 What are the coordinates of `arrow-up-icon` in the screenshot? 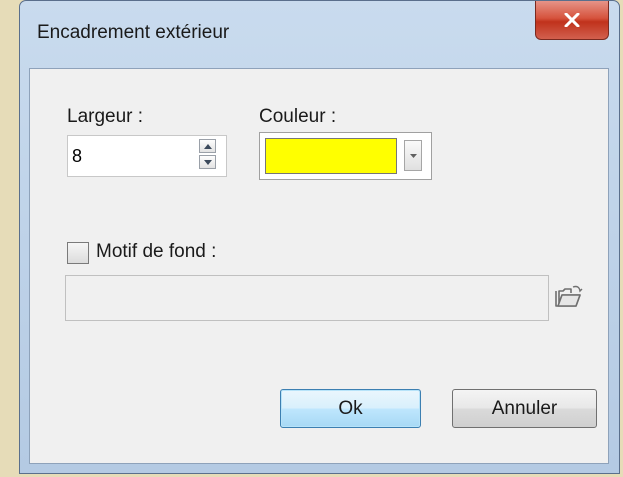 It's located at (207, 146).